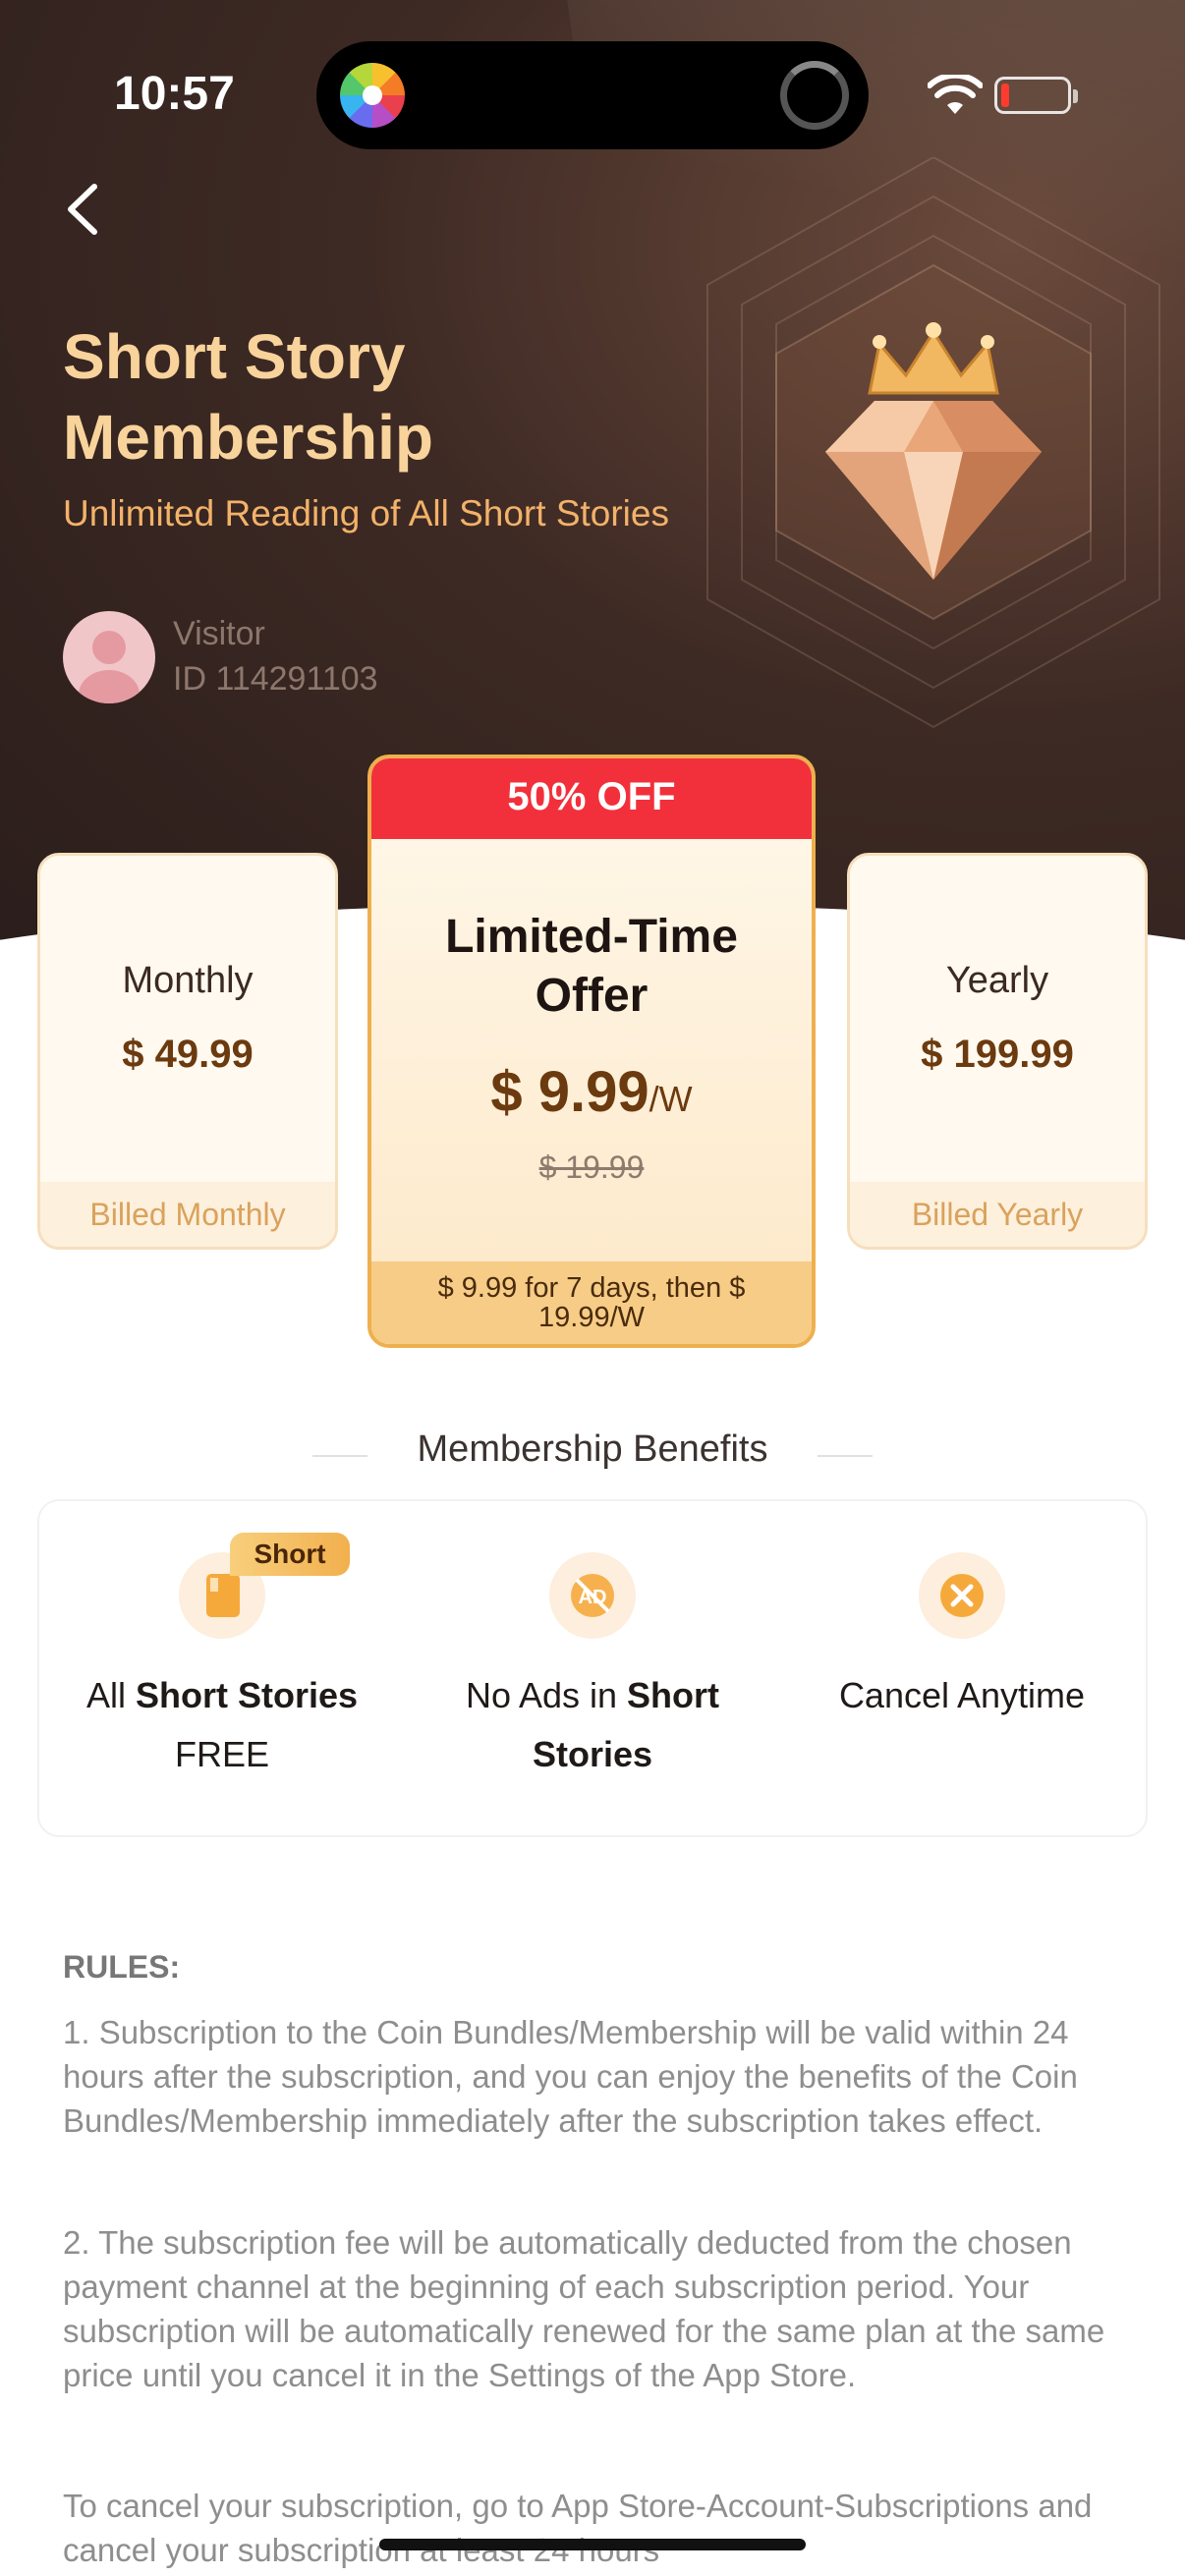 This screenshot has height=2576, width=1185. I want to click on plan-price: $ 199.99, so click(998, 1054).